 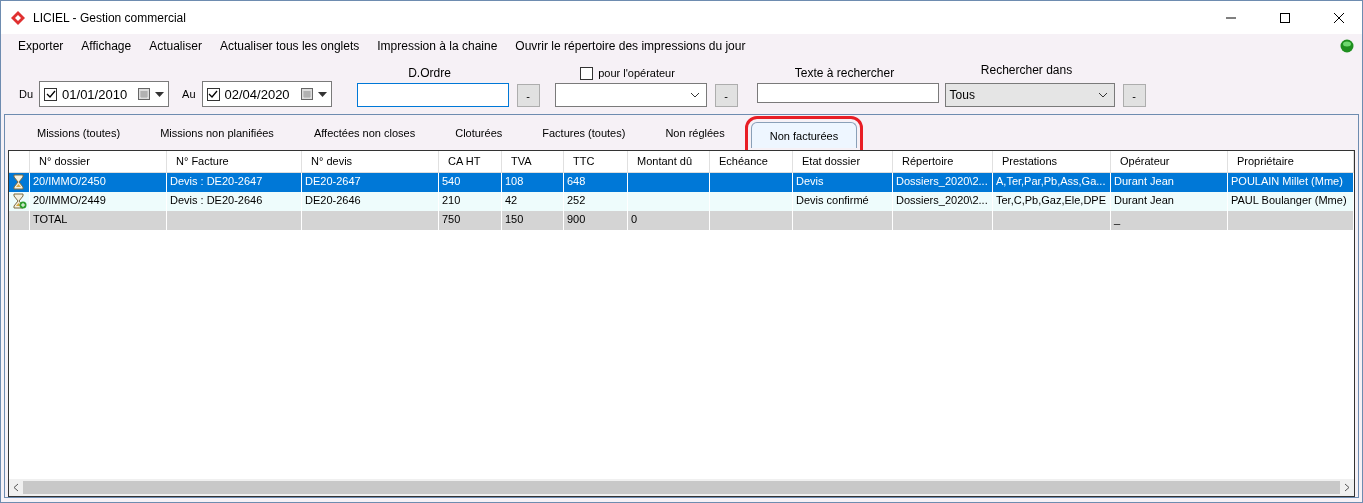 I want to click on menu-item: Actualiser, so click(x=175, y=46).